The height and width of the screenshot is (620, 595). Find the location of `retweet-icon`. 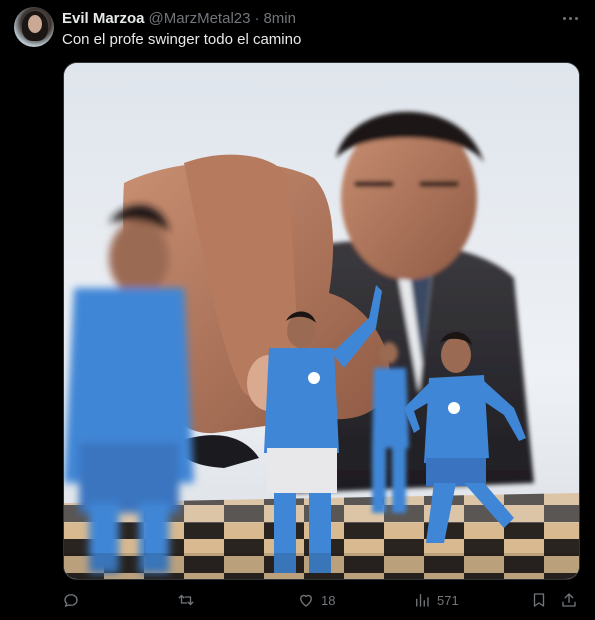

retweet-icon is located at coordinates (186, 600).